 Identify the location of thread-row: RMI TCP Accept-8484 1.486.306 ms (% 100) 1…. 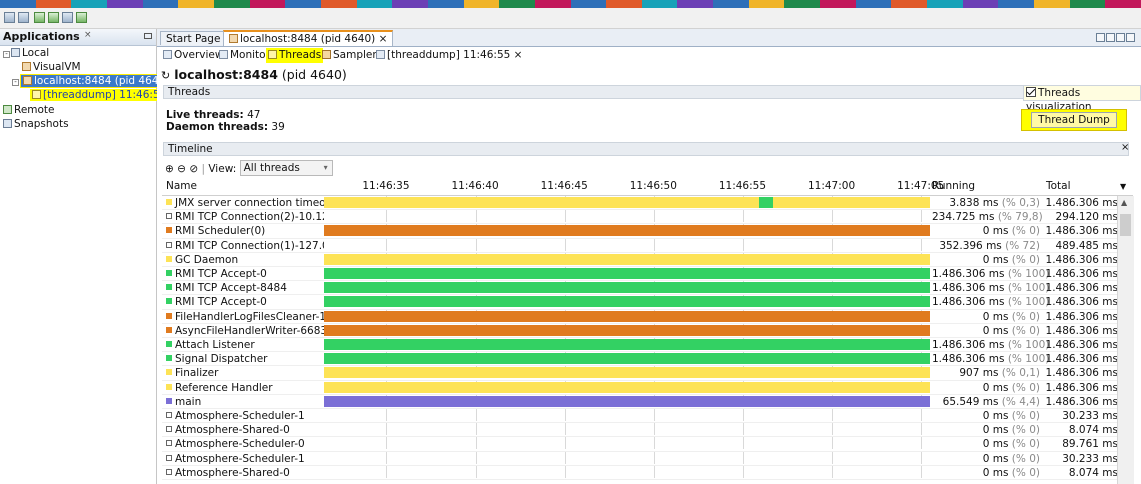
(647, 288).